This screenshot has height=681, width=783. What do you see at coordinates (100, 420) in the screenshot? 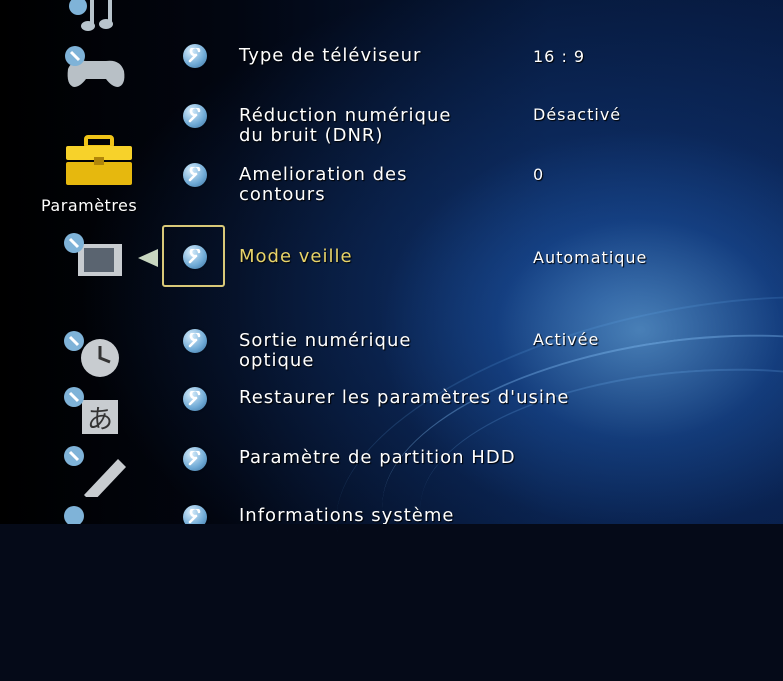
I see `svg-text: あ` at bounding box center [100, 420].